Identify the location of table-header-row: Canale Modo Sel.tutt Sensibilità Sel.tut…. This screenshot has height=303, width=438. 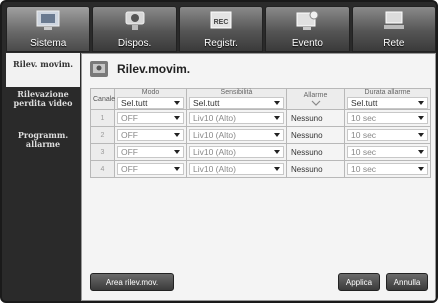
(260, 99).